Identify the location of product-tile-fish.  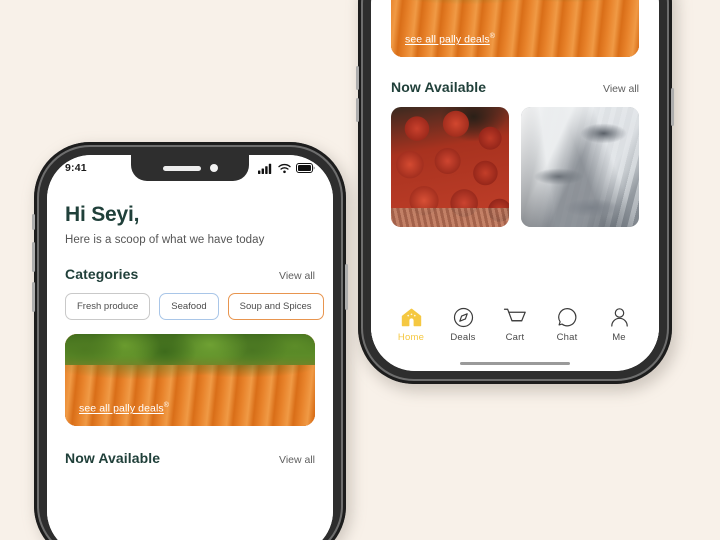
(580, 167).